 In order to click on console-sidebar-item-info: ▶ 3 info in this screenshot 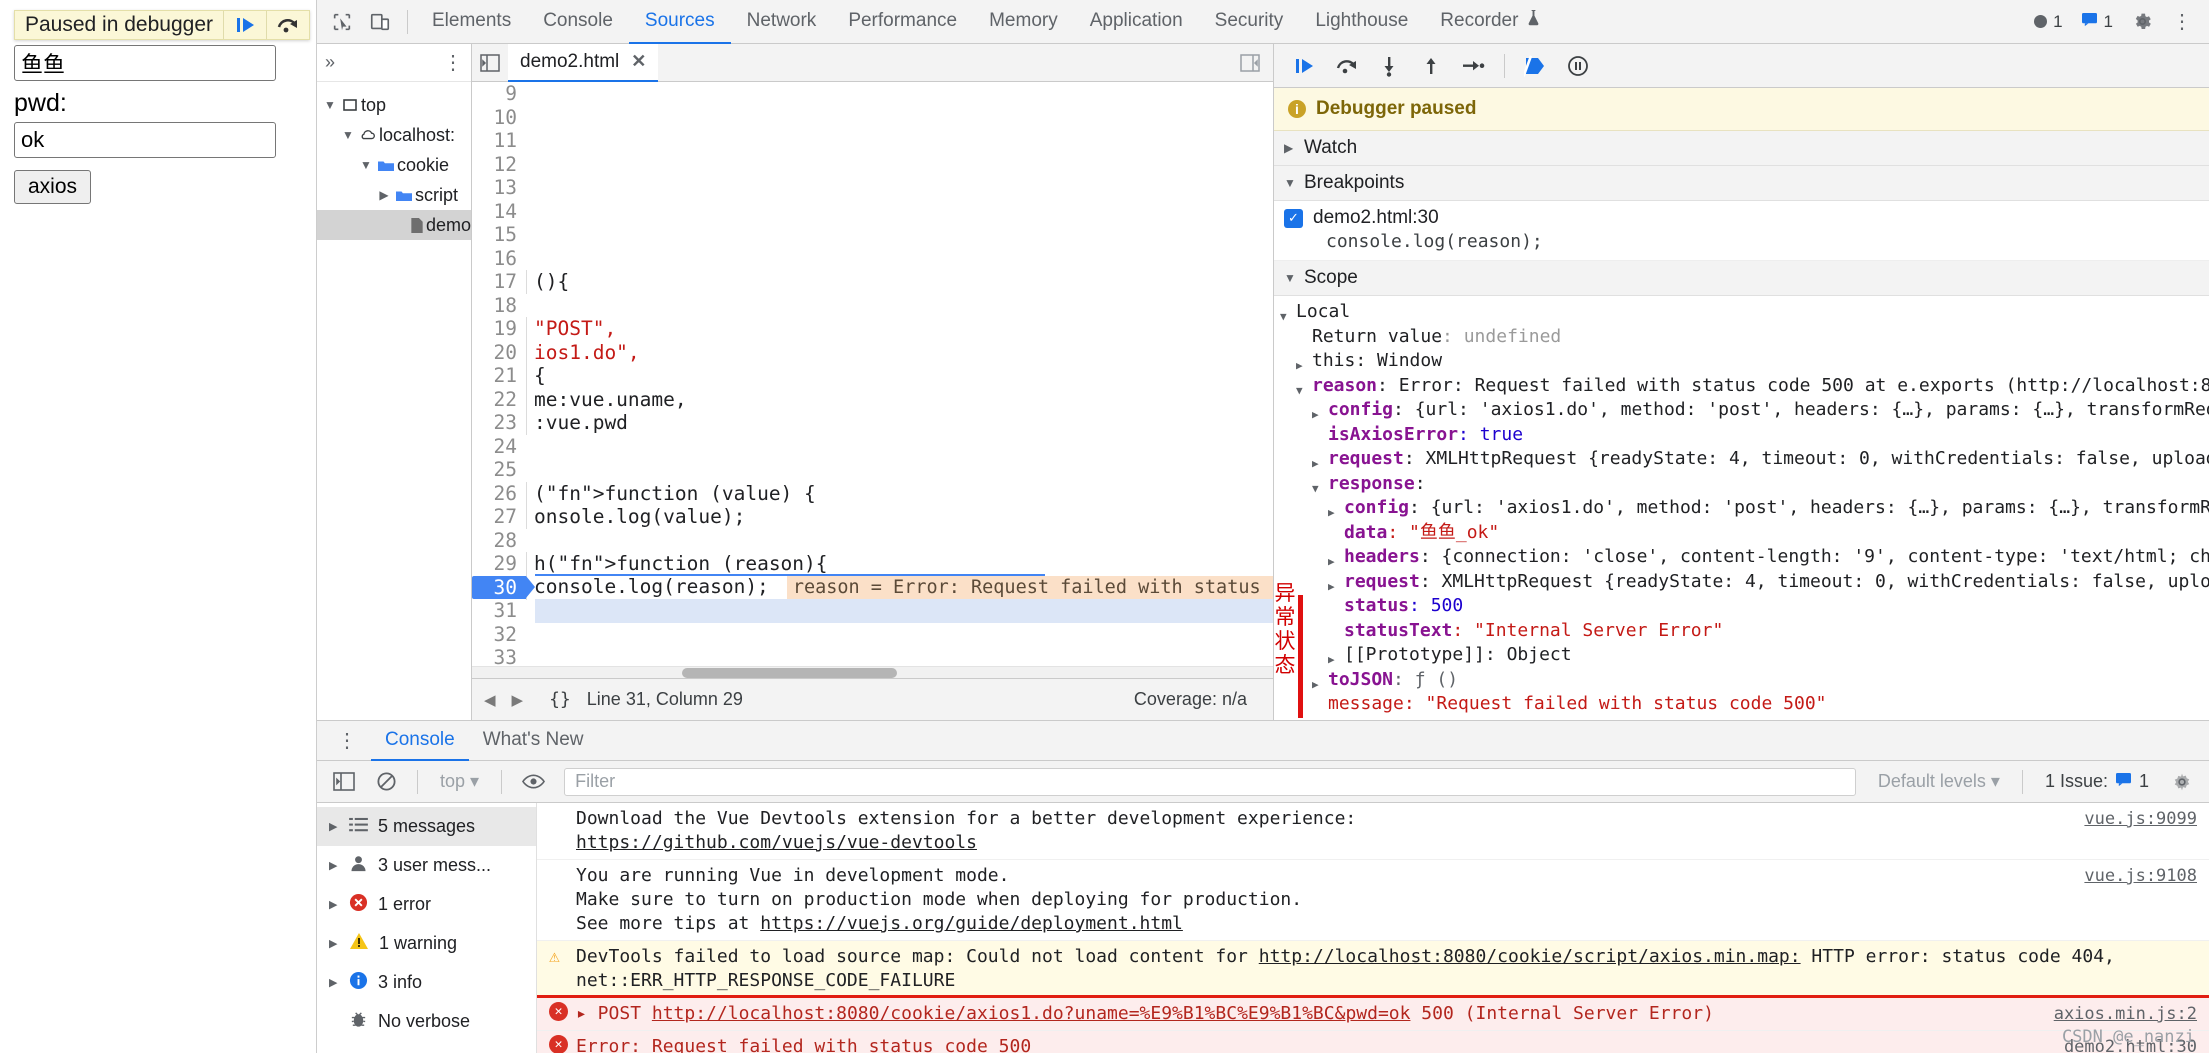, I will do `click(426, 982)`.